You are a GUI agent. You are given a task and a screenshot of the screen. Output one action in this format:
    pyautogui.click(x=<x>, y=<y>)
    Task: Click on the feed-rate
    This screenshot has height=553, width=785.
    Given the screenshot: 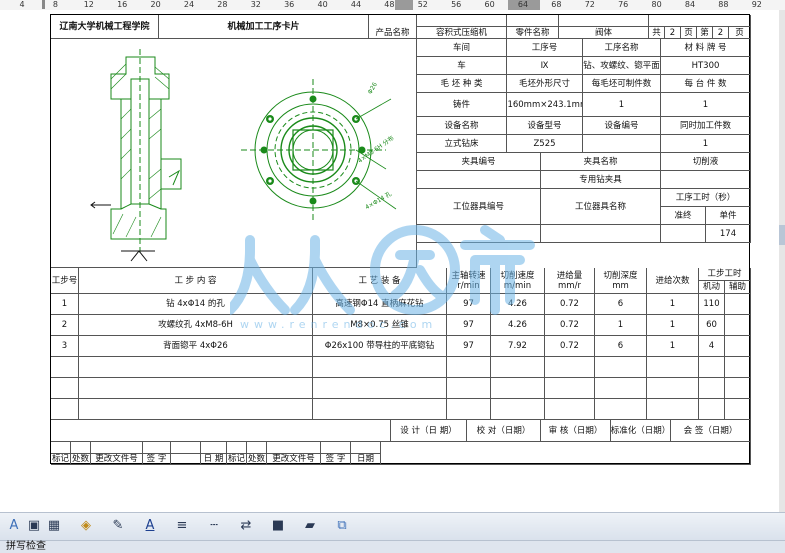 What is the action you would take?
    pyautogui.click(x=570, y=388)
    